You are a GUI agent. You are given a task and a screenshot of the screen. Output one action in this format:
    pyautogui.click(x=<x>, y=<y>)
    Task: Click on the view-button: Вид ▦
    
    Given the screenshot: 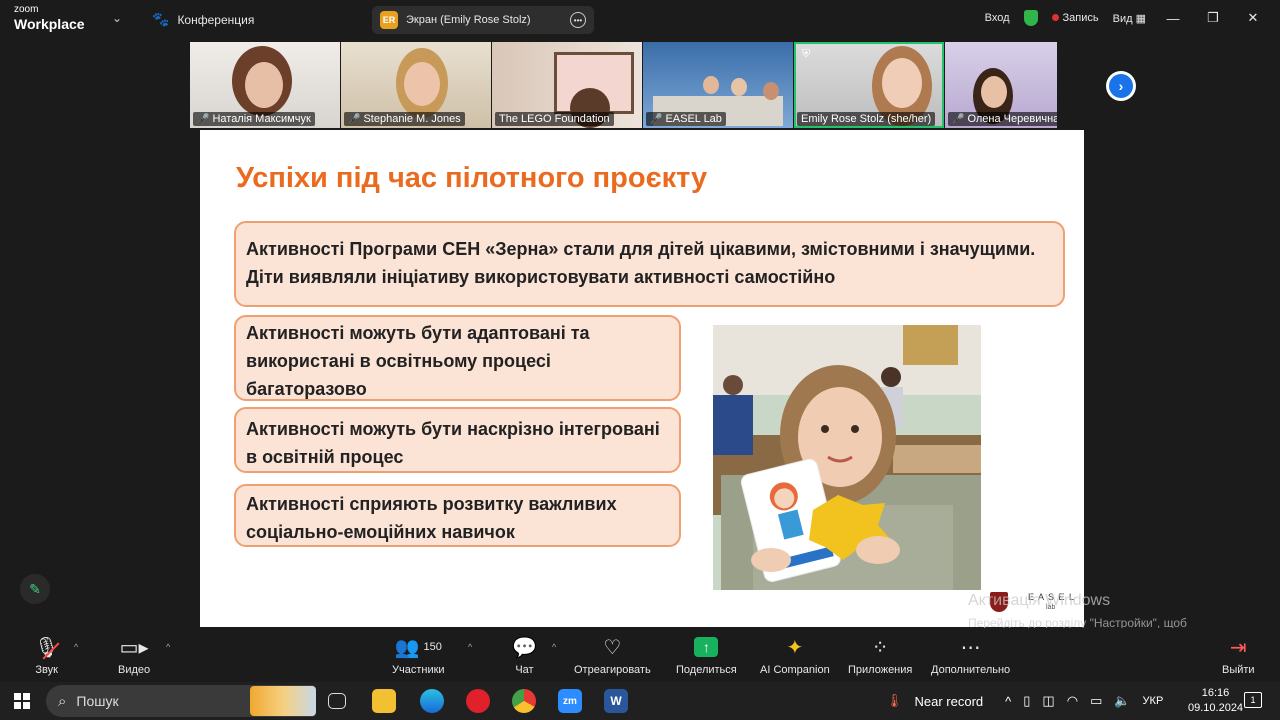 What is the action you would take?
    pyautogui.click(x=1129, y=18)
    